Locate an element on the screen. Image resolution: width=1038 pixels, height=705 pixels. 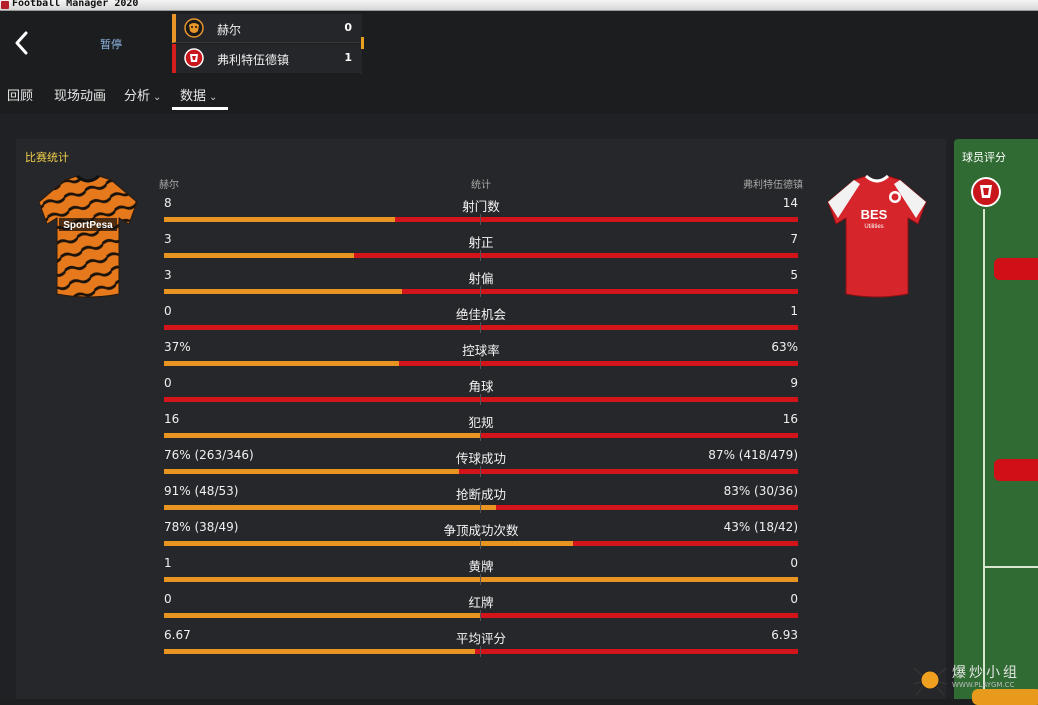
tab-live-label: 现场动画 is located at coordinates (80, 96).